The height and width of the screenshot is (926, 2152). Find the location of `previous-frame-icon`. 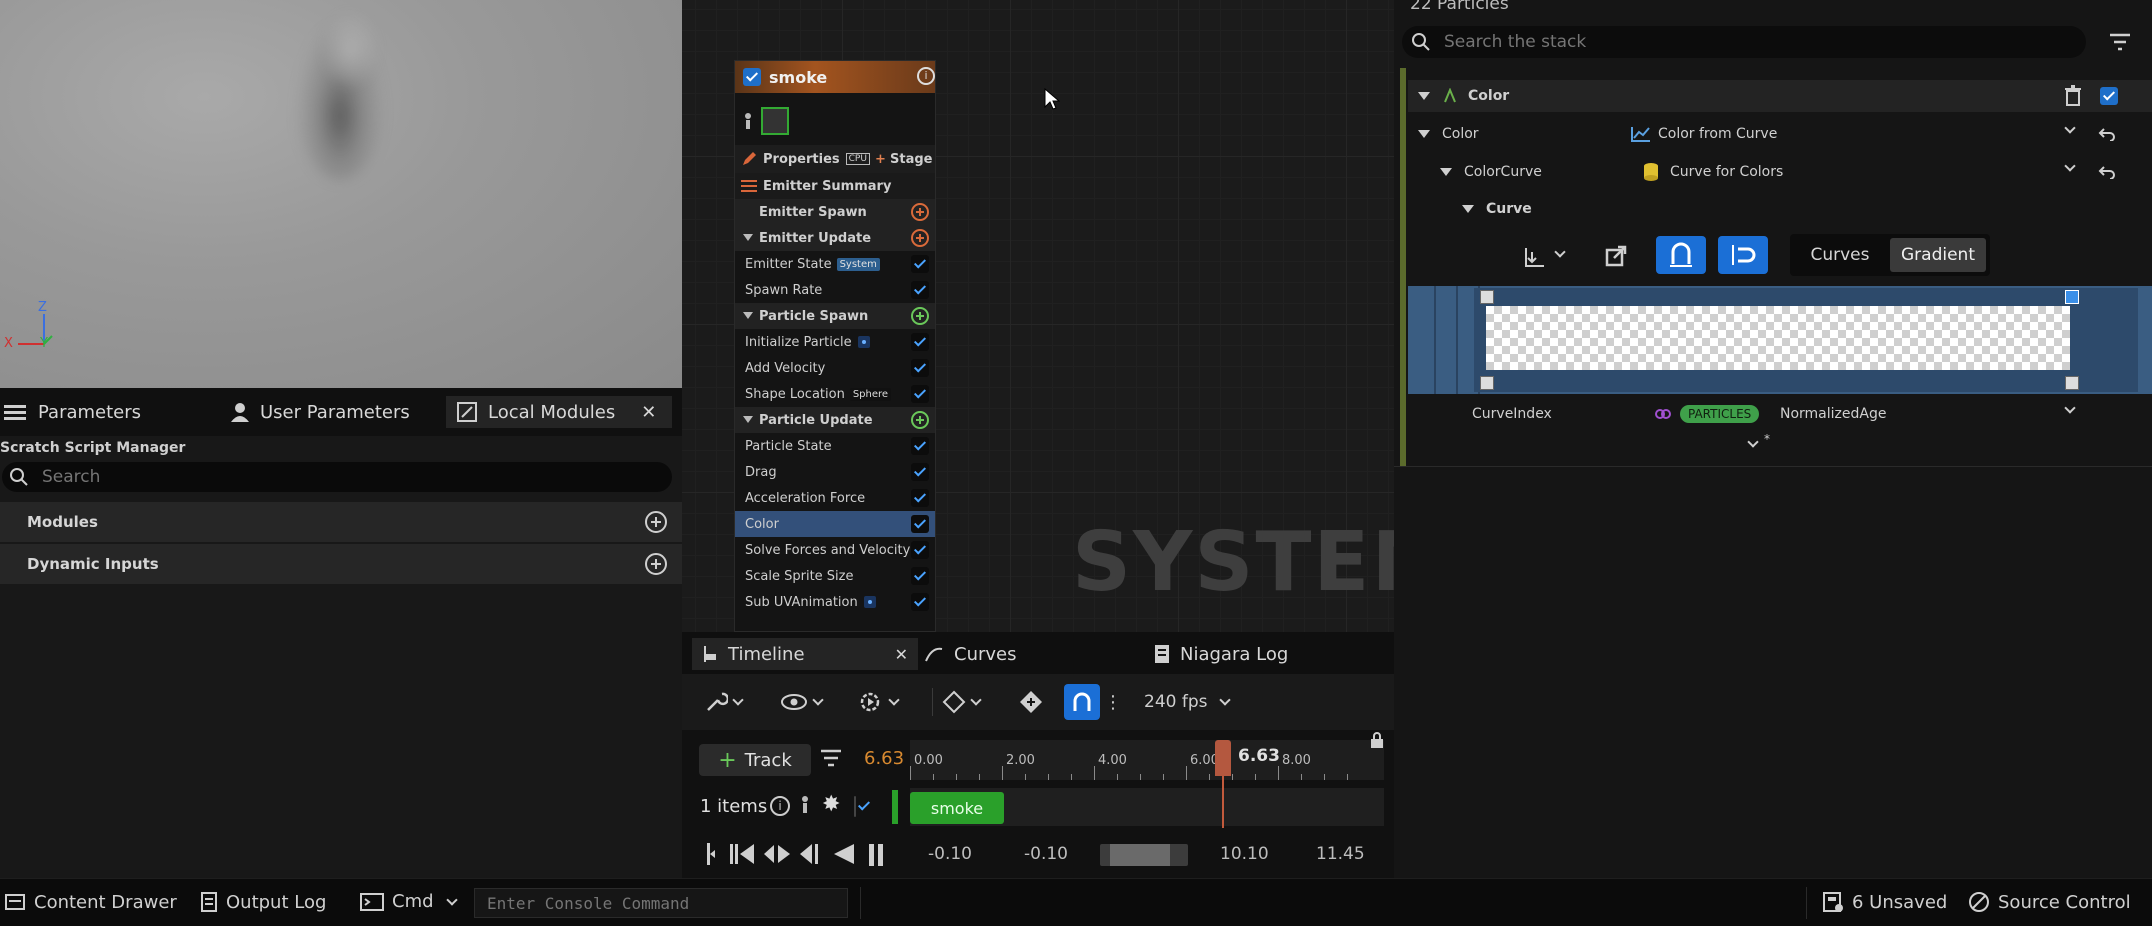

previous-frame-icon is located at coordinates (743, 854).